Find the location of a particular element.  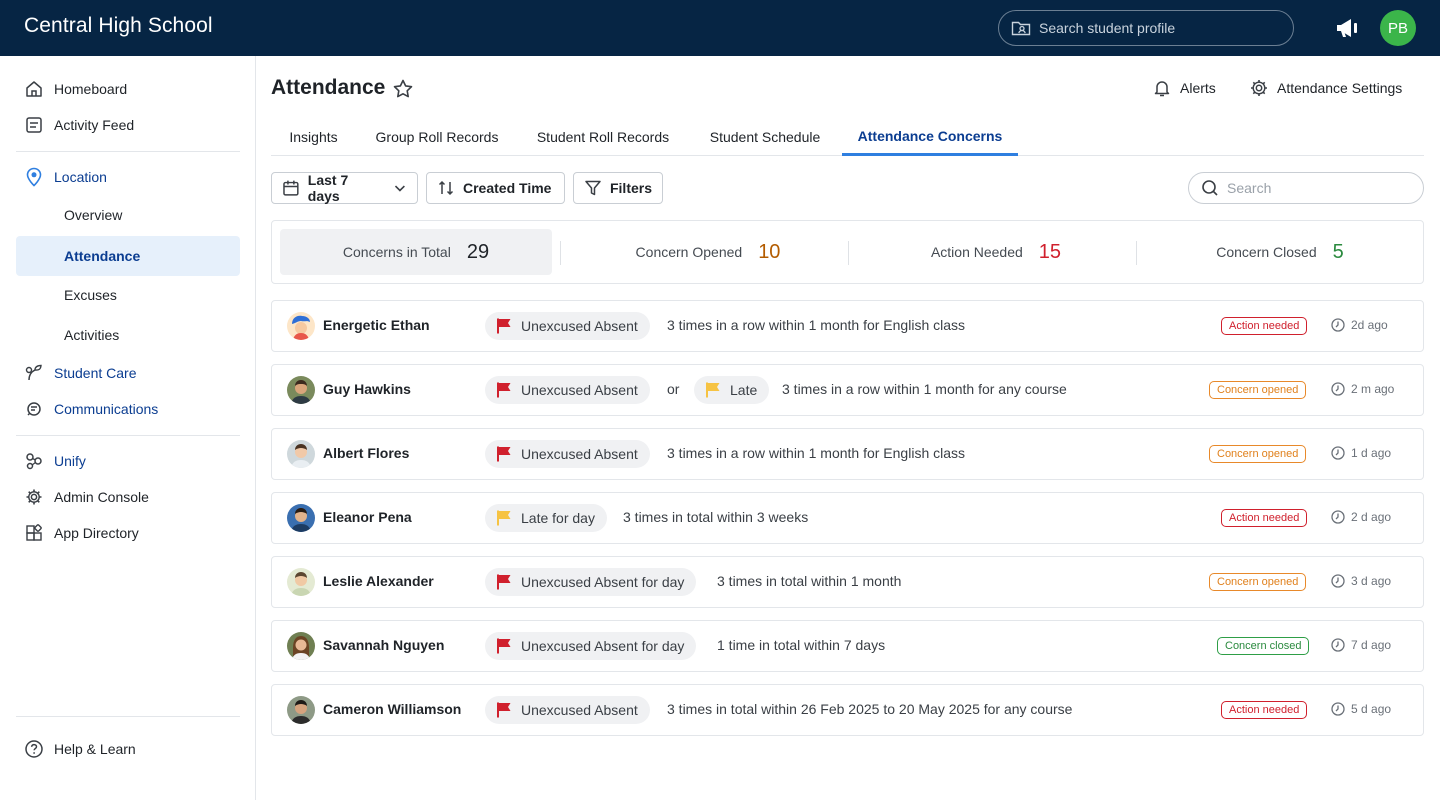

sidebar-item-label: Communications is located at coordinates (106, 409).